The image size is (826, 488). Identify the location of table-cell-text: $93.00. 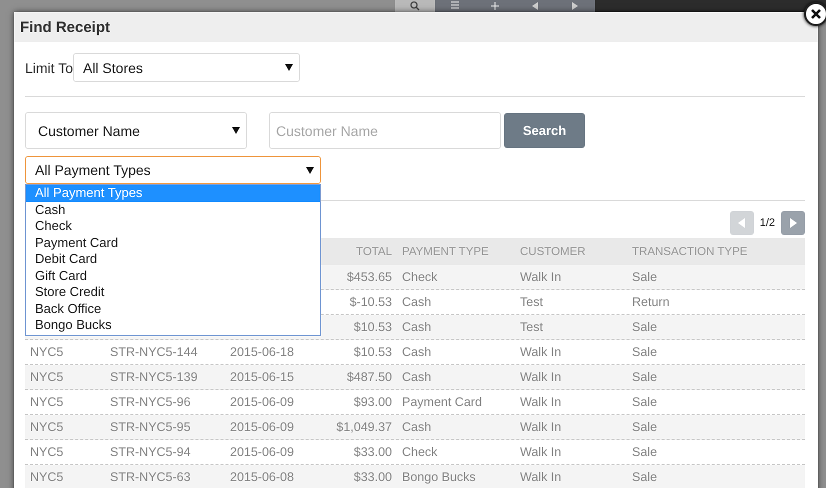
(372, 402).